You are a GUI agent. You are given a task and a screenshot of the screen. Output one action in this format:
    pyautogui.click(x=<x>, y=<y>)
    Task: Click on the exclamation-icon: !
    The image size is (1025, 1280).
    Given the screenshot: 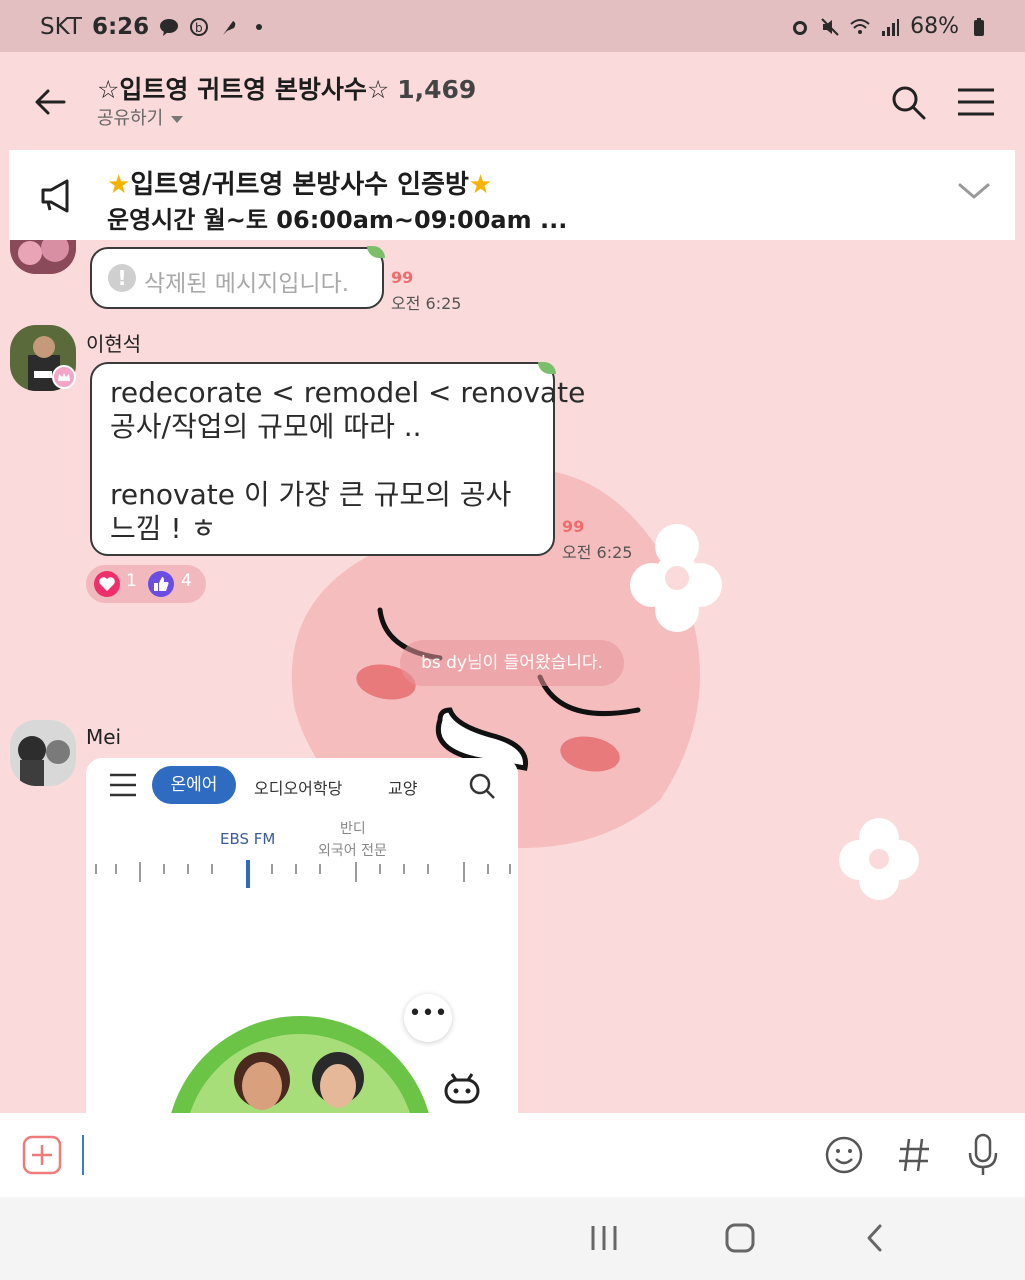 What is the action you would take?
    pyautogui.click(x=122, y=278)
    